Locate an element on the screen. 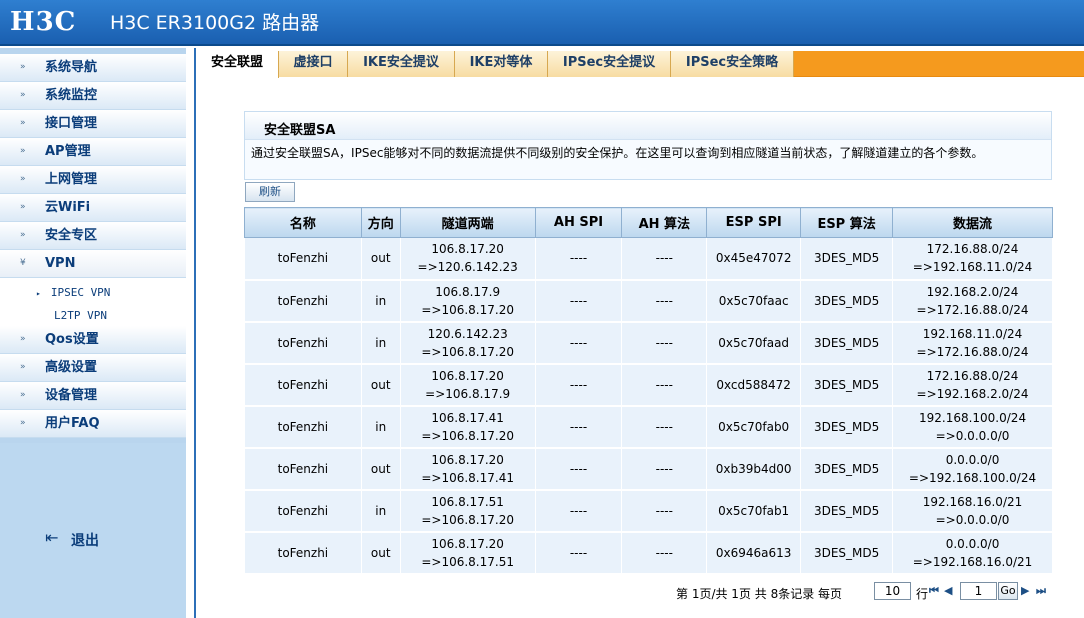  tunnel-local: 106.8.17.51 is located at coordinates (467, 501).